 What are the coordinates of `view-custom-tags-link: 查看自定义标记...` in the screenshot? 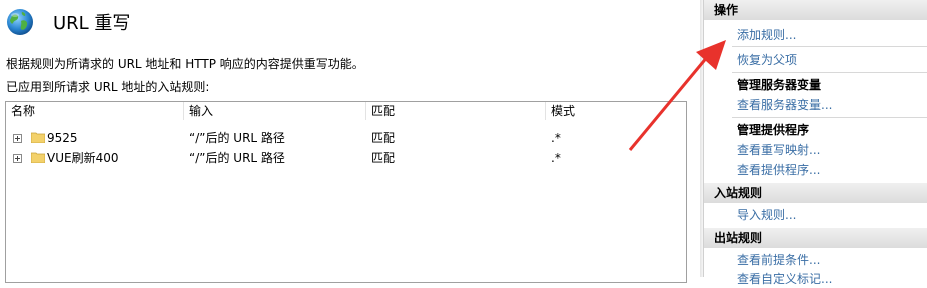 It's located at (784, 279).